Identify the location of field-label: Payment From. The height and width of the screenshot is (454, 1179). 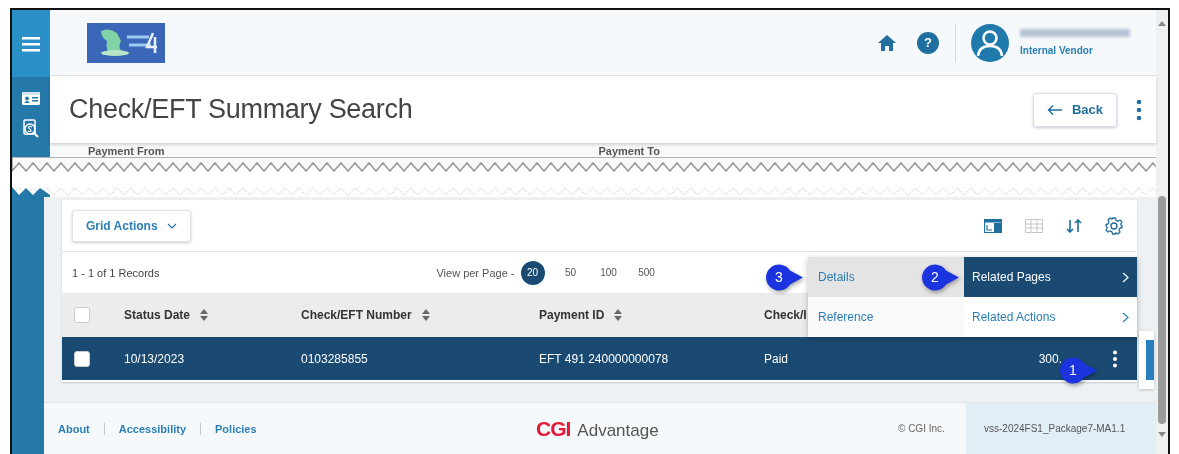
(126, 151).